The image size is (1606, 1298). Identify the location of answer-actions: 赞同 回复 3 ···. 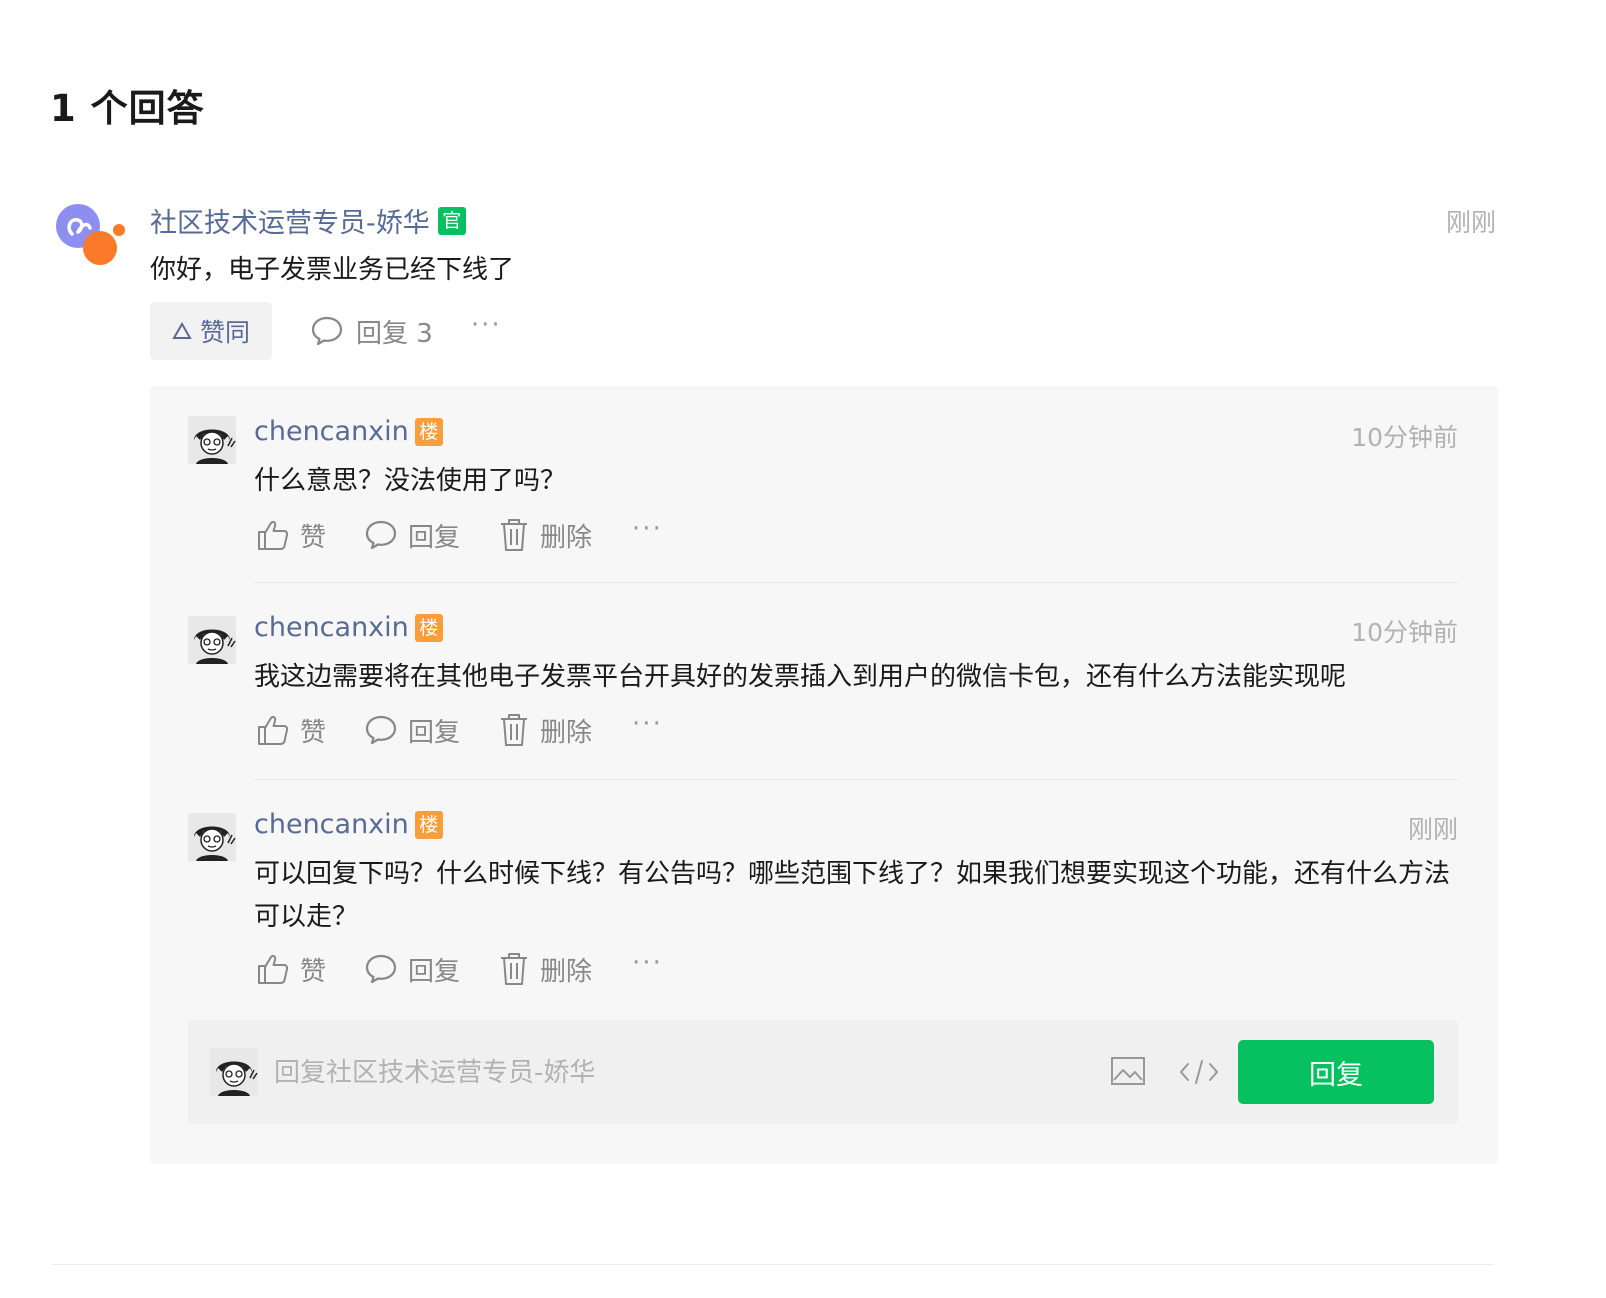
(326, 331).